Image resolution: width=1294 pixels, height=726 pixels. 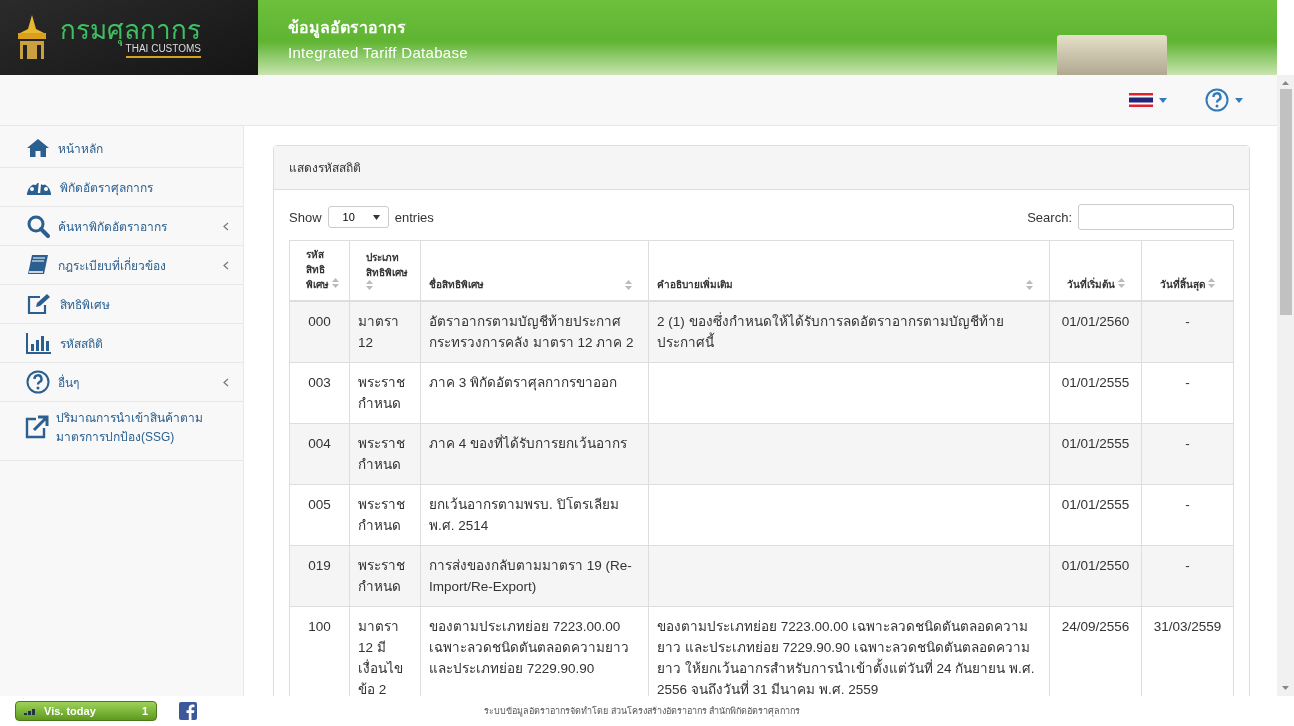 I want to click on sidebar-item: พิกัดอัตราศุลกากร, so click(x=121, y=187).